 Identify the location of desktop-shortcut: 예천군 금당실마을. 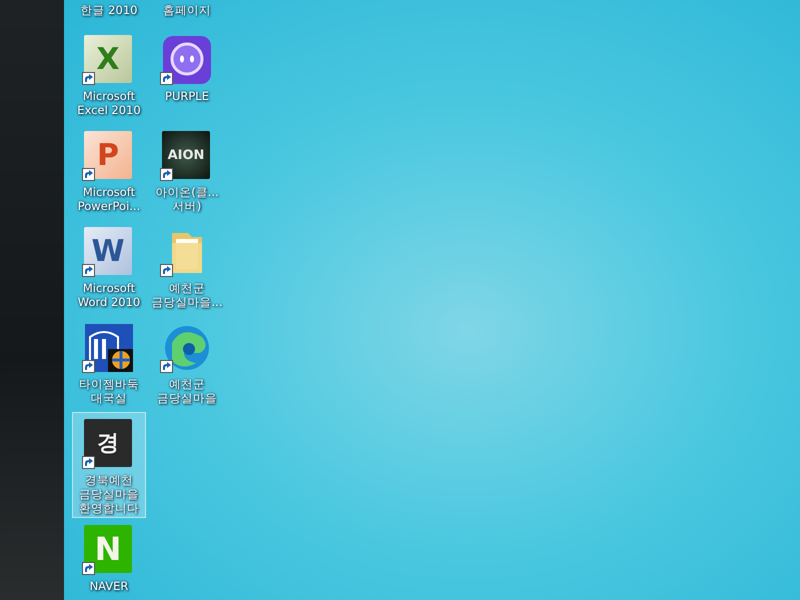
(187, 362).